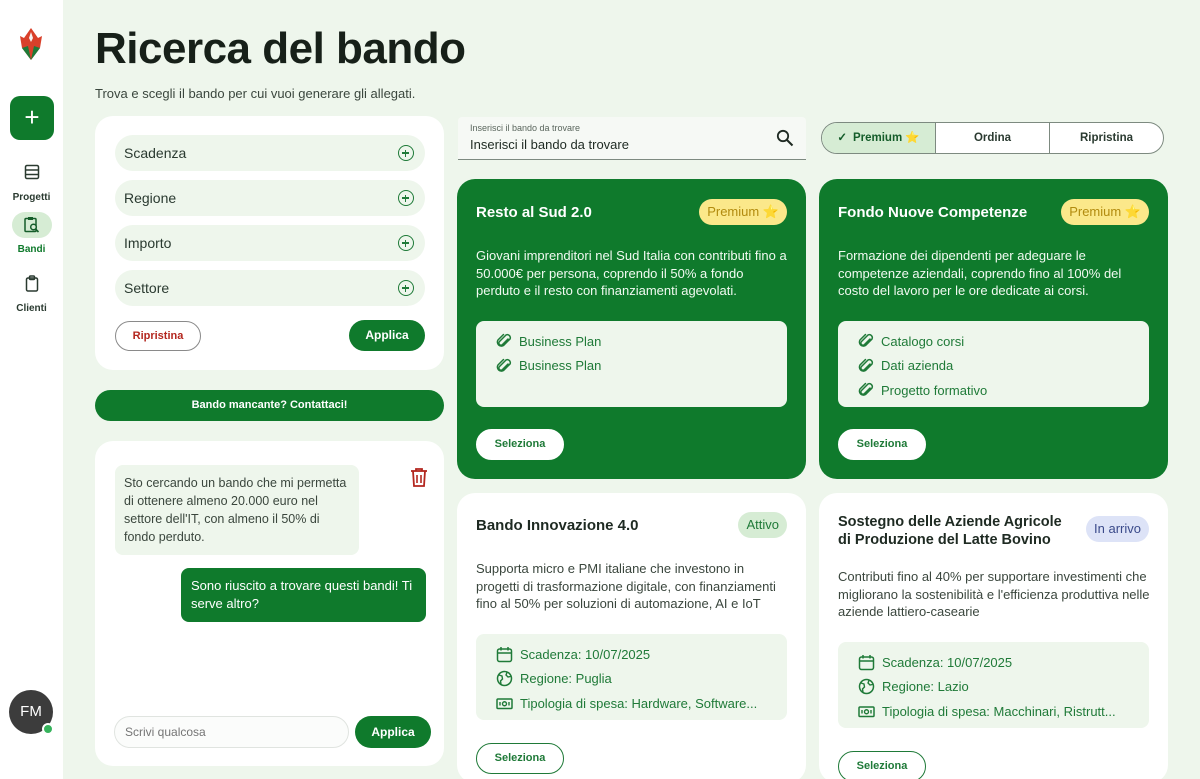  I want to click on sidebar-item-bandi: Bandi, so click(31, 233).